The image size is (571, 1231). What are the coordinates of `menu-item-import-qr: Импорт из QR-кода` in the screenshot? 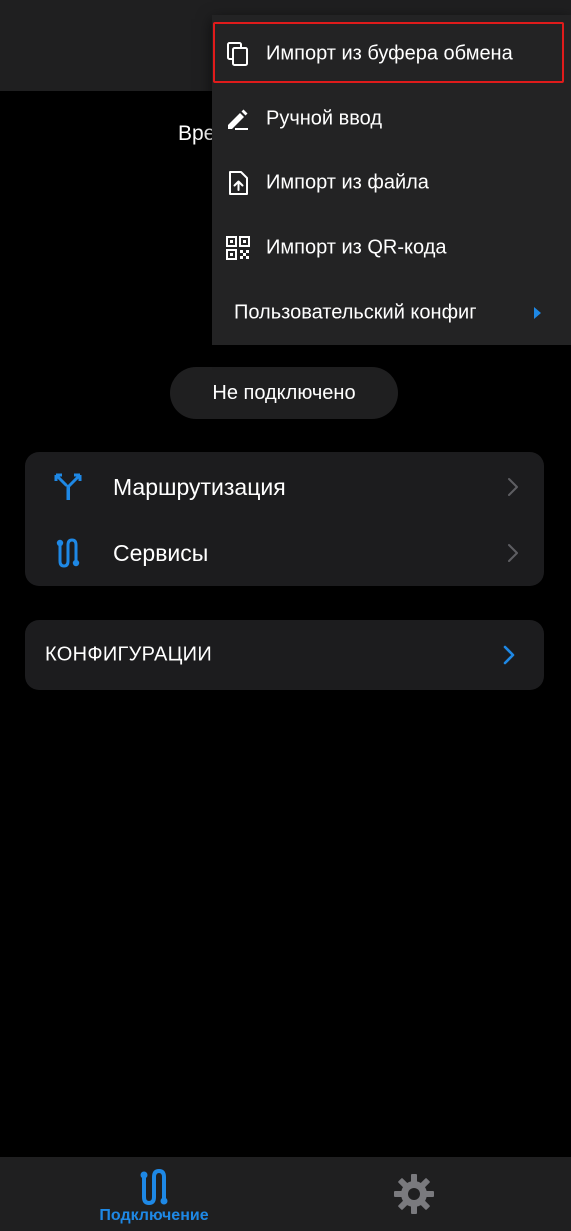 It's located at (391, 248).